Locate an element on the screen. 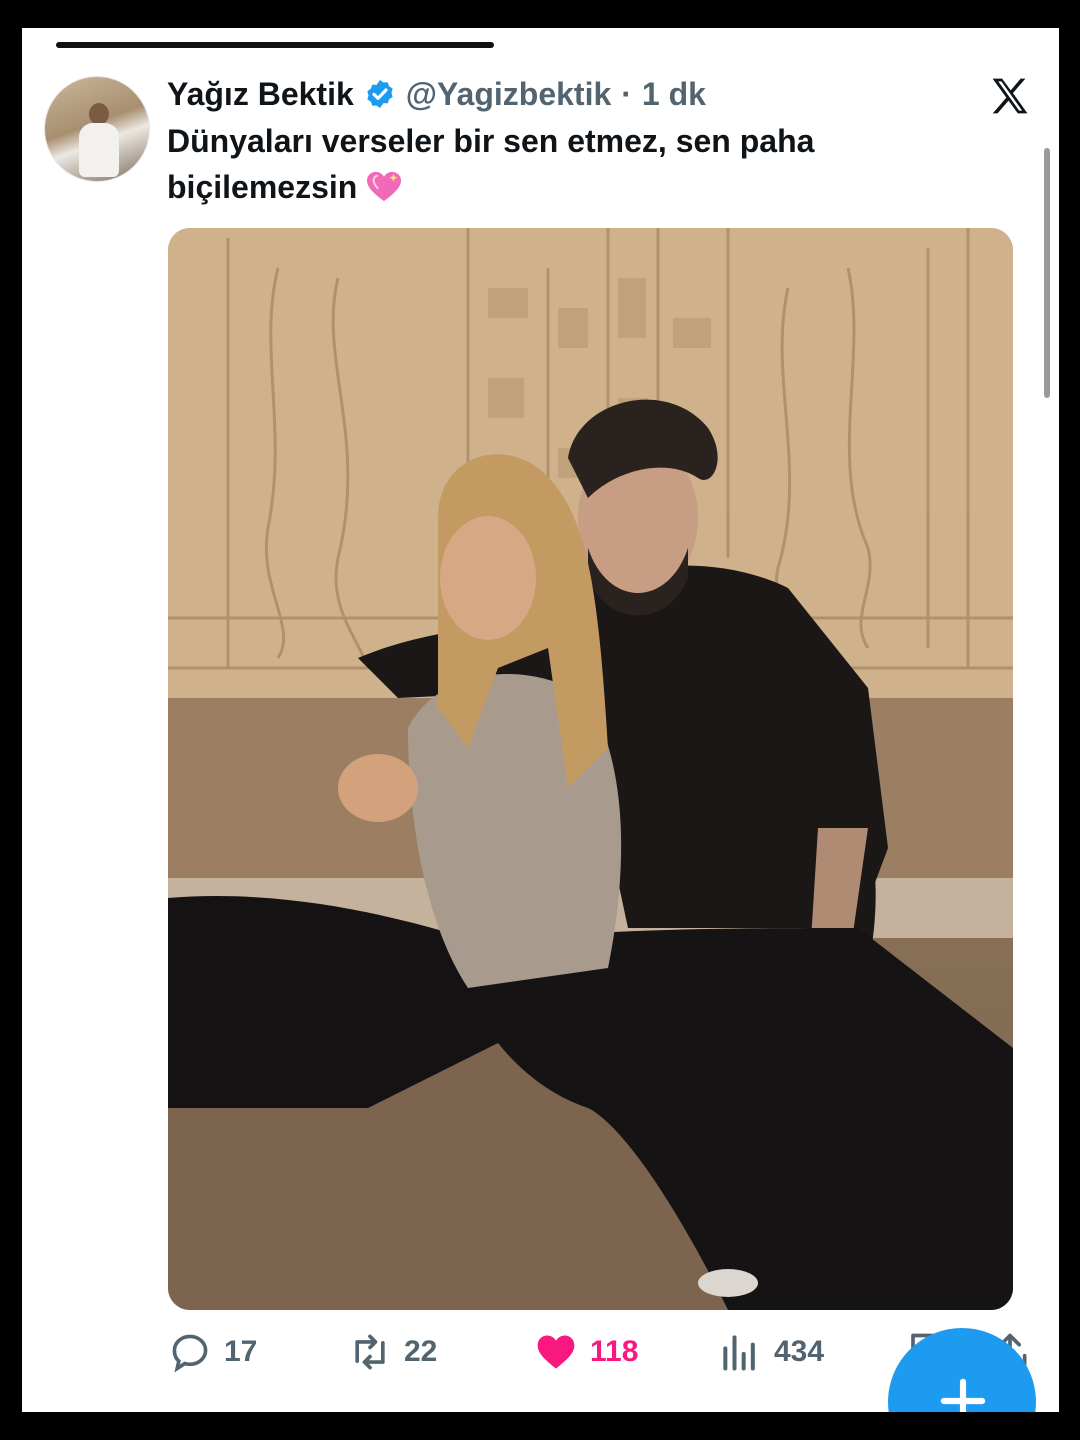 The width and height of the screenshot is (1080, 1440). avatar is located at coordinates (97, 129).